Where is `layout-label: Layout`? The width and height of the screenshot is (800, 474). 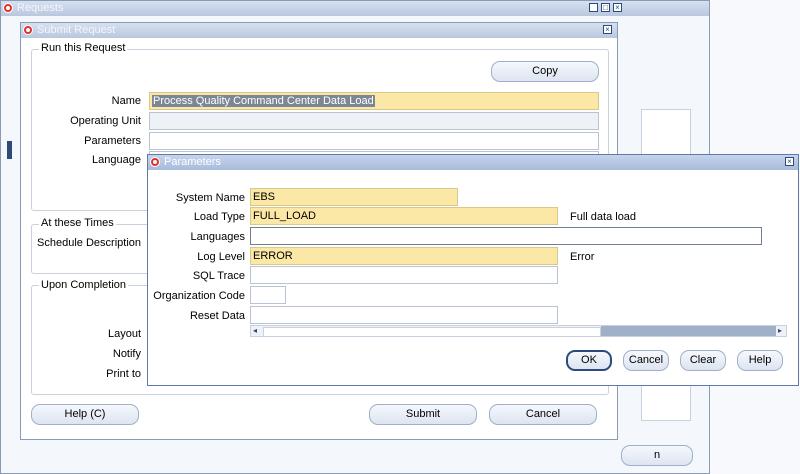 layout-label: Layout is located at coordinates (124, 334).